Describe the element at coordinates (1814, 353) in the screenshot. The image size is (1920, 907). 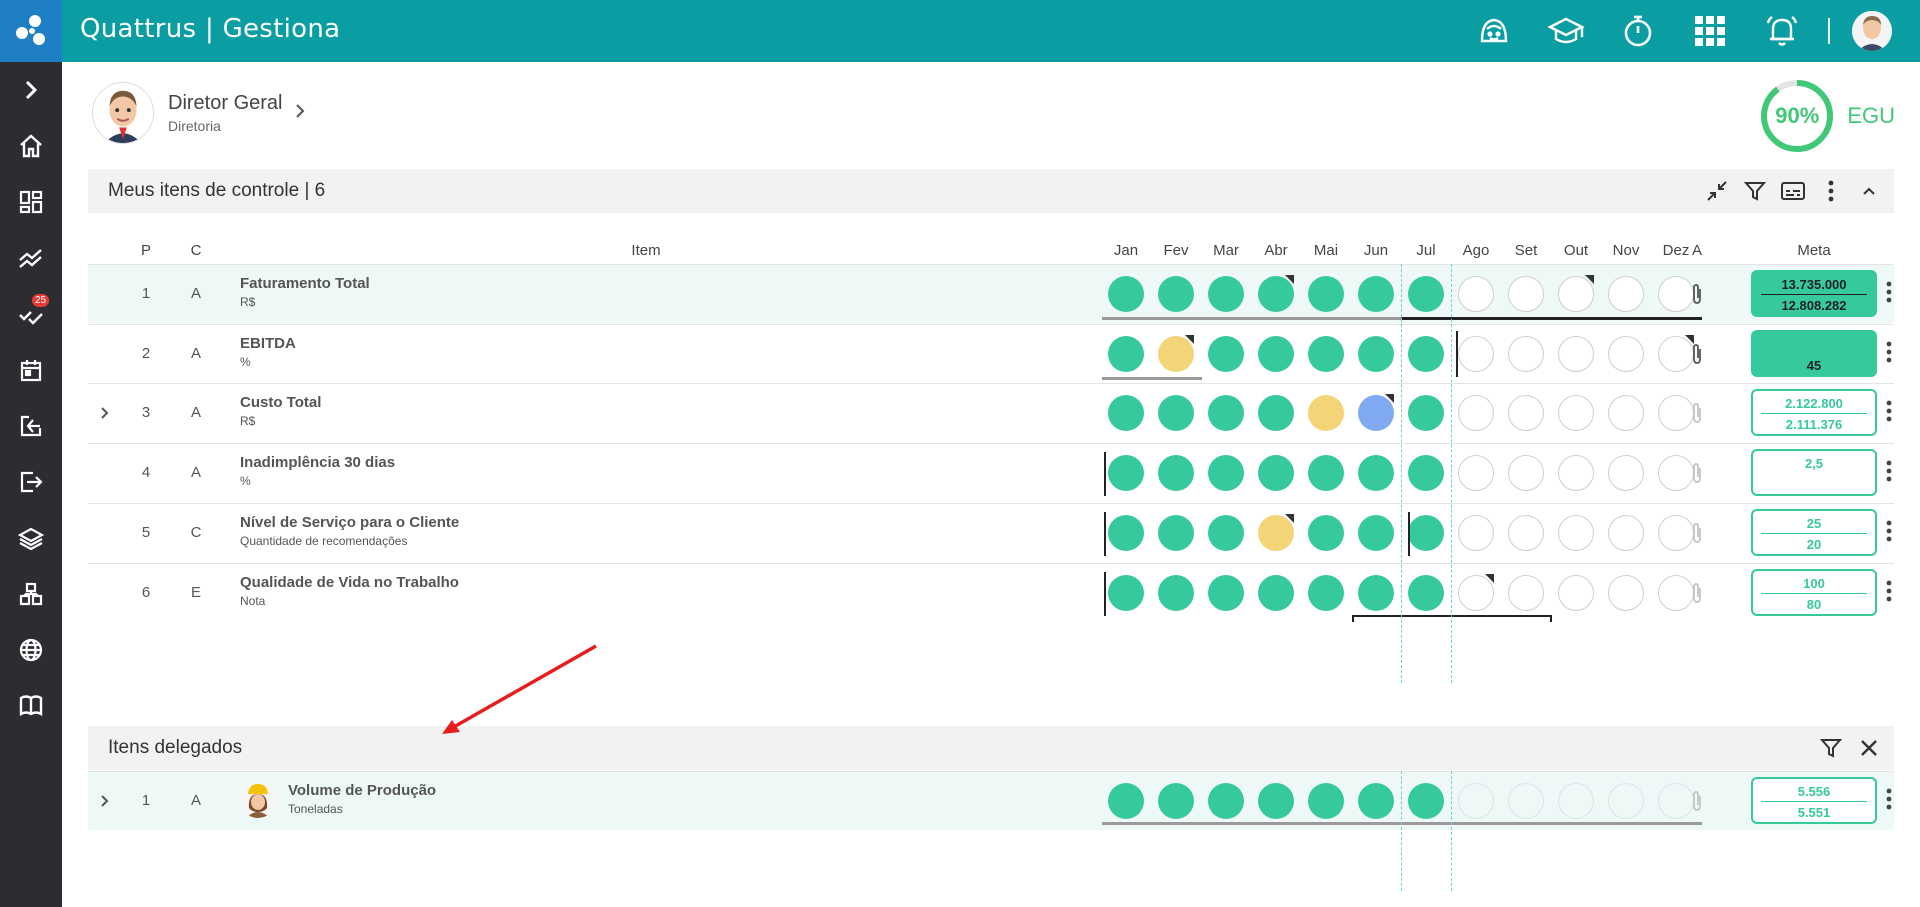
I see `meta-box: 45` at that location.